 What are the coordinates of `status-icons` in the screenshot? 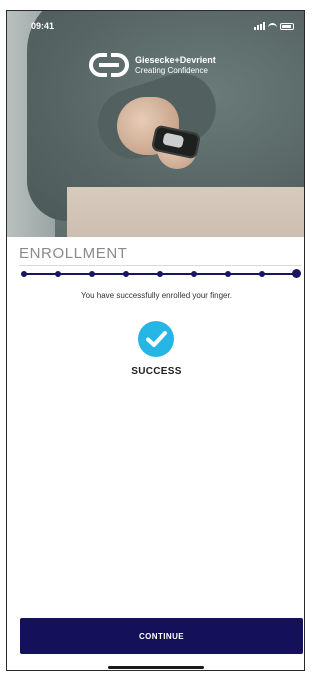 It's located at (274, 26).